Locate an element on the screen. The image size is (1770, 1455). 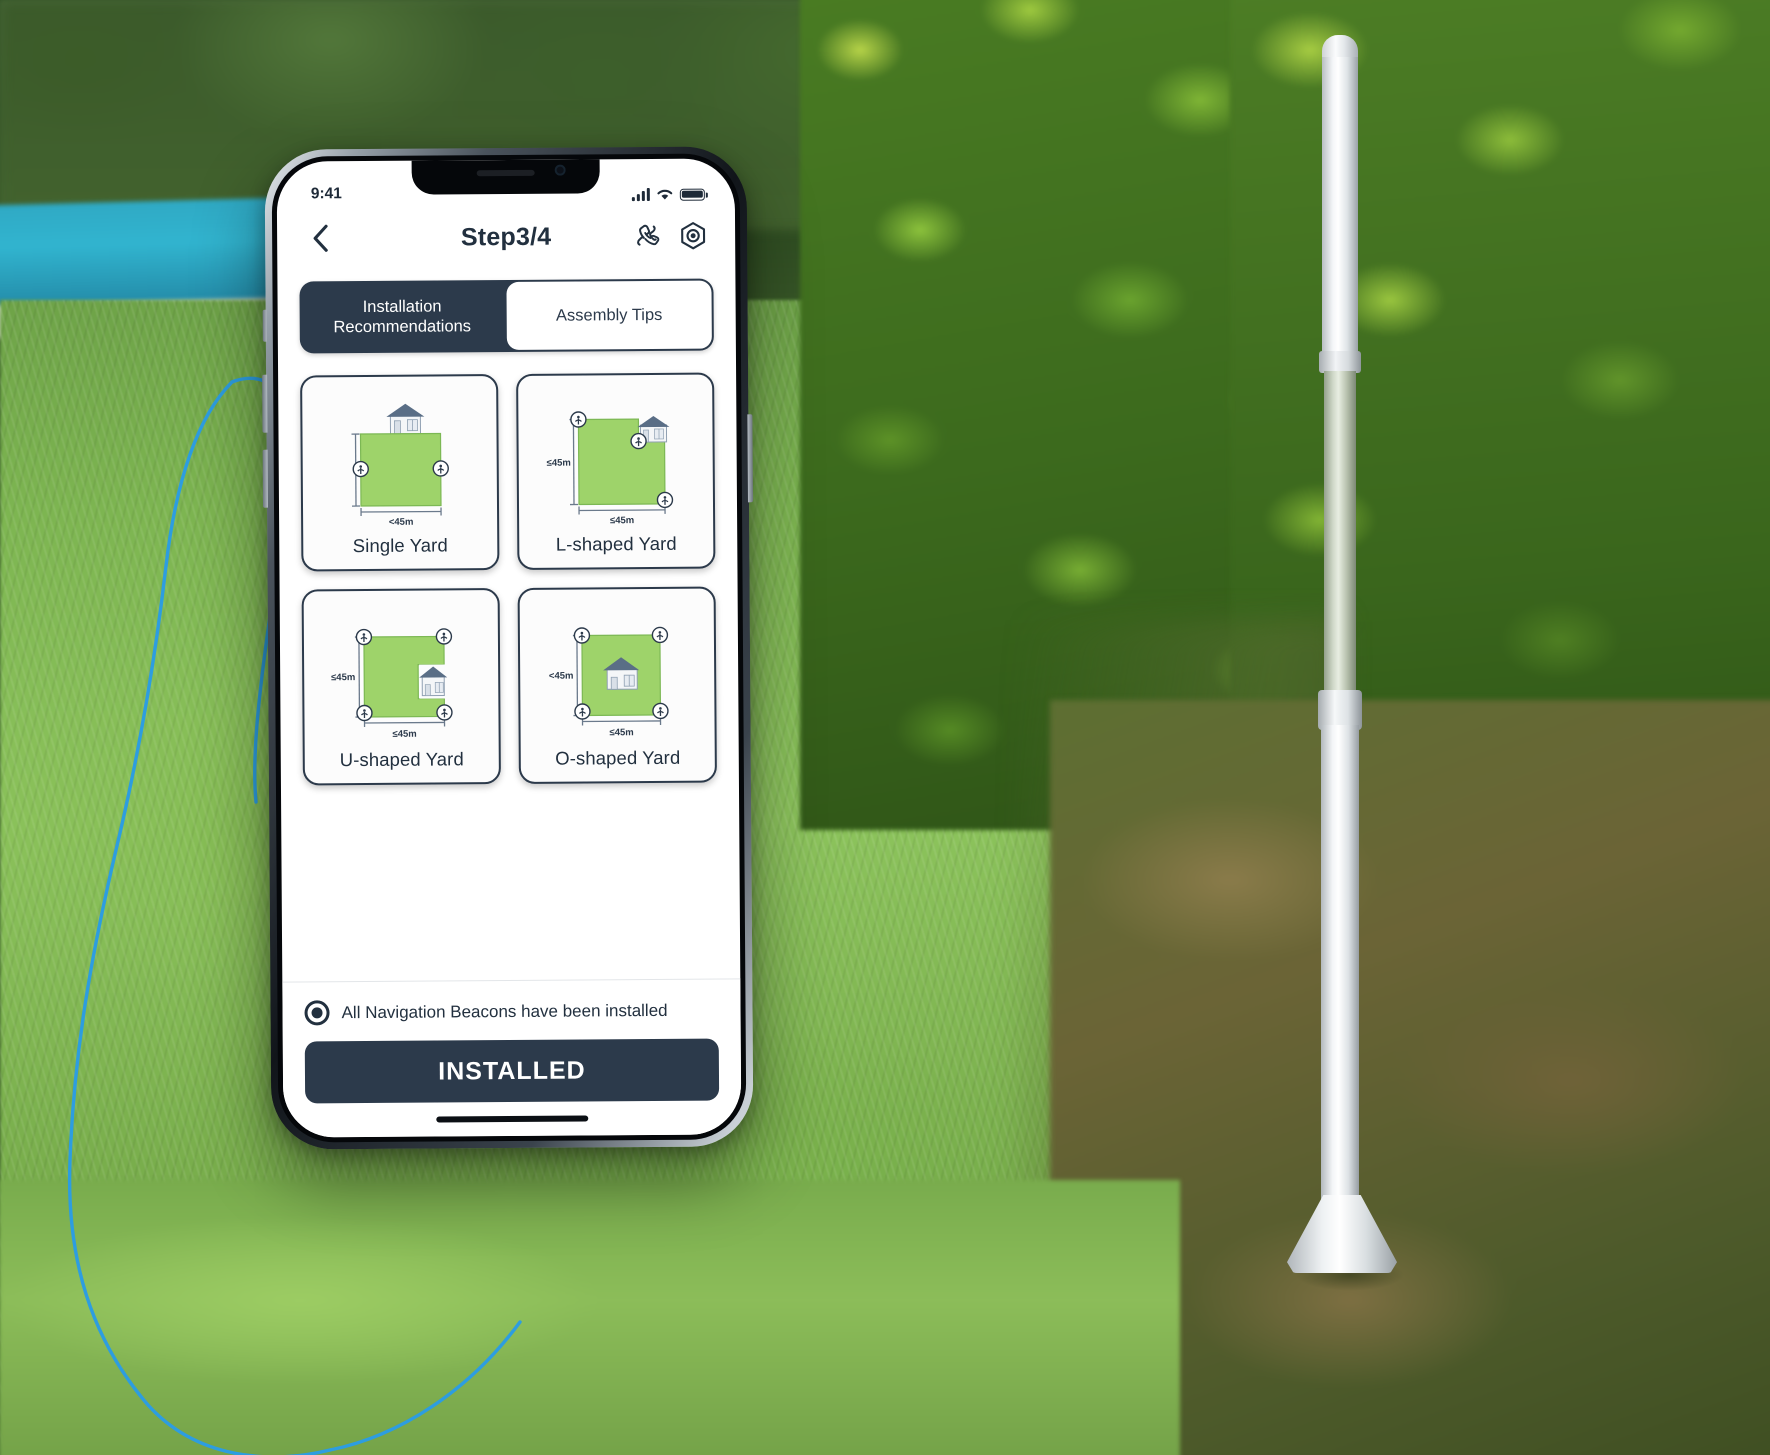
dim-height-label: <45m is located at coordinates (561, 676).